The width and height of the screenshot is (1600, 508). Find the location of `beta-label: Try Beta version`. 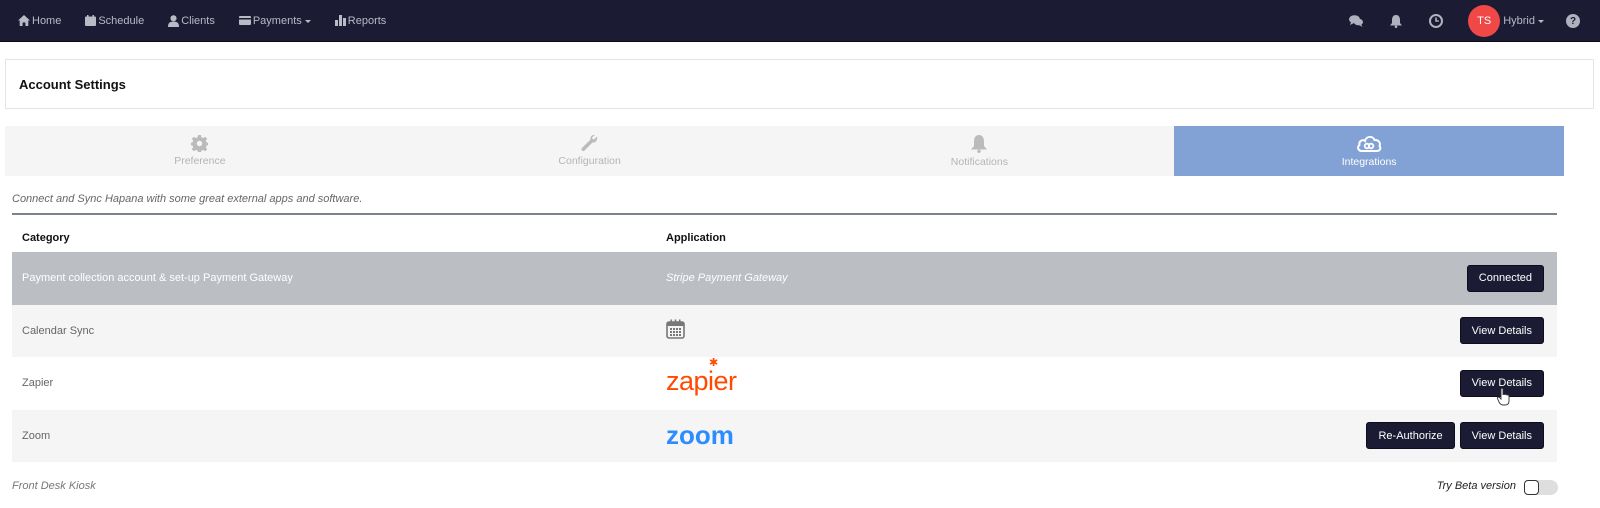

beta-label: Try Beta version is located at coordinates (1476, 486).